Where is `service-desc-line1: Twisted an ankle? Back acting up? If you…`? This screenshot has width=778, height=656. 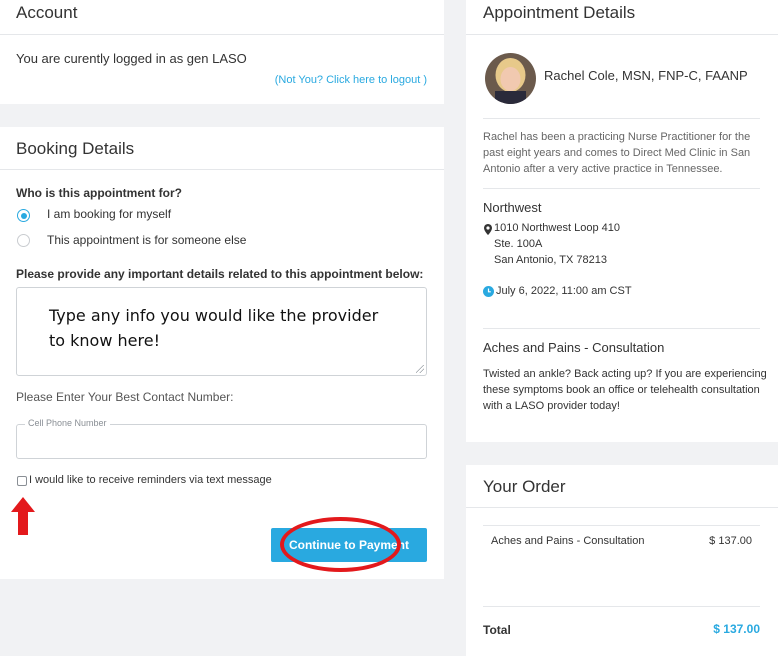 service-desc-line1: Twisted an ankle? Back acting up? If you… is located at coordinates (625, 374).